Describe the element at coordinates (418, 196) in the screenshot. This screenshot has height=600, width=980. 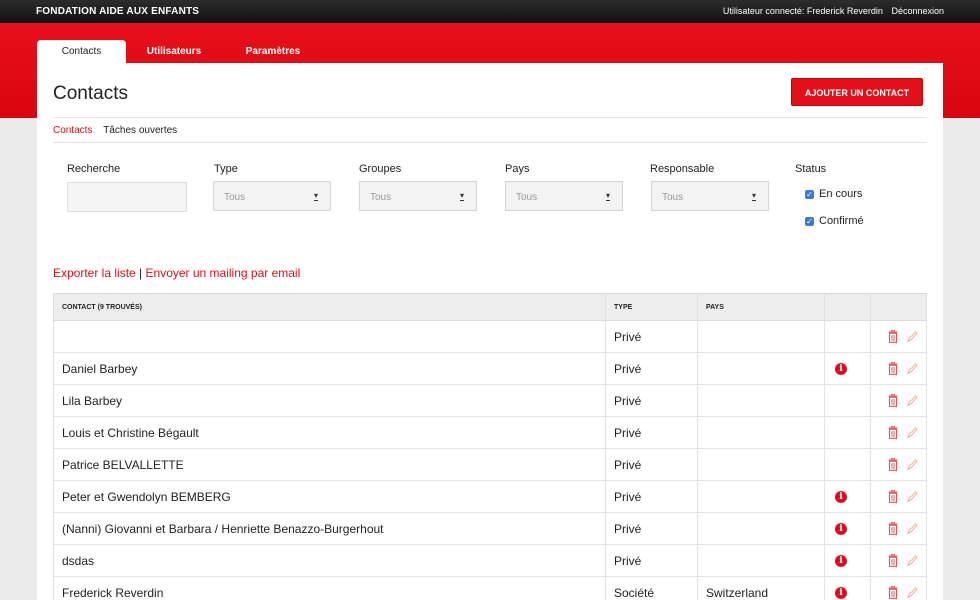
I see `groups-select: Tous ▾` at that location.